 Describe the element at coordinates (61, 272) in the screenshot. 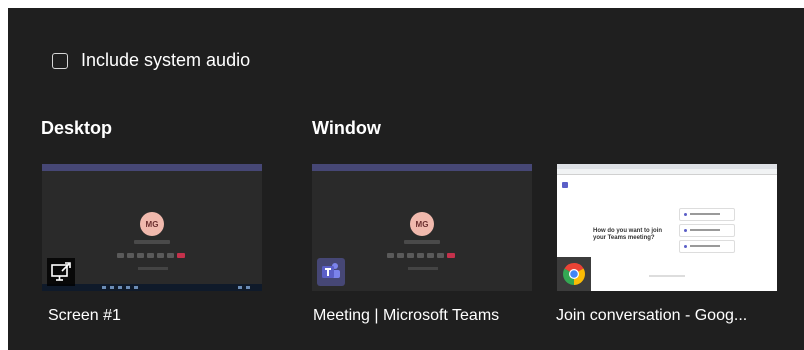

I see `screen-share-icon` at that location.